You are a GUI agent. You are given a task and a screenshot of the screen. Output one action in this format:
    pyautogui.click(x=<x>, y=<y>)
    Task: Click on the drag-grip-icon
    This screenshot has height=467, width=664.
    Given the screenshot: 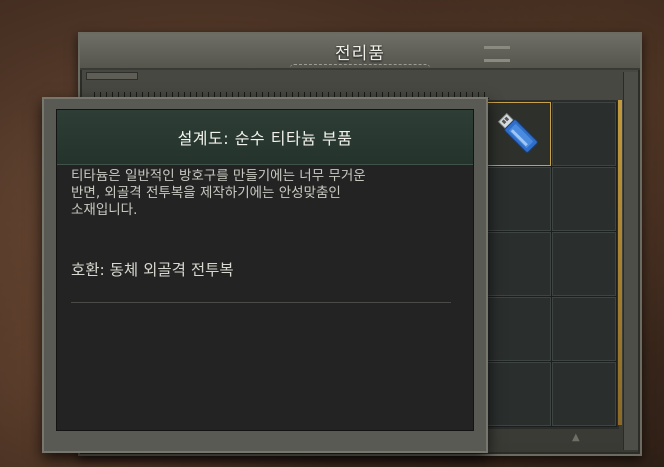 What is the action you would take?
    pyautogui.click(x=497, y=54)
    